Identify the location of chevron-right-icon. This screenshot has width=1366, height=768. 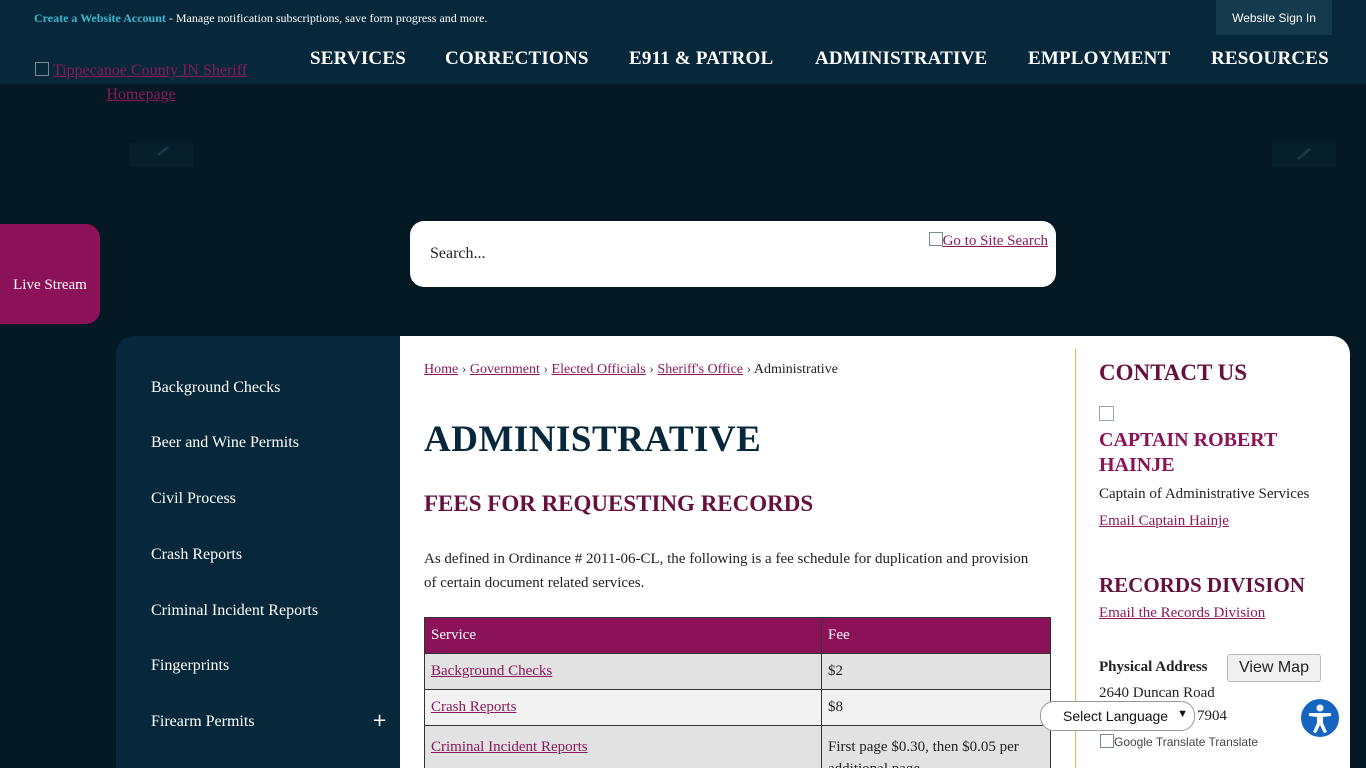
(1304, 154).